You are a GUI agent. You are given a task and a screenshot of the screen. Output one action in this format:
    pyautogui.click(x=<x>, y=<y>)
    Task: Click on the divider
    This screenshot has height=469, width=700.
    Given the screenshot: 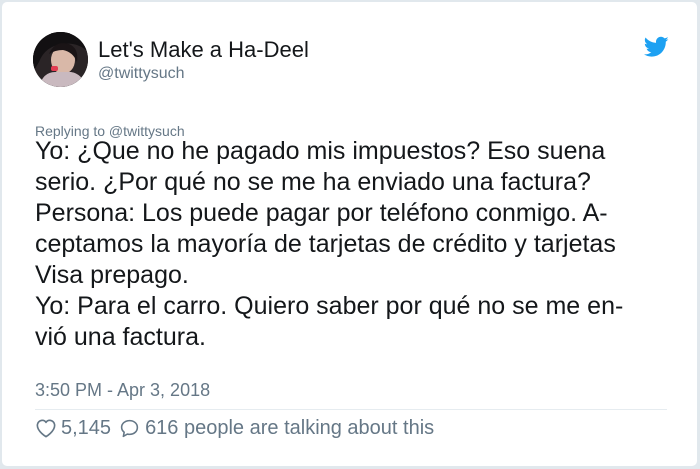 What is the action you would take?
    pyautogui.click(x=351, y=409)
    